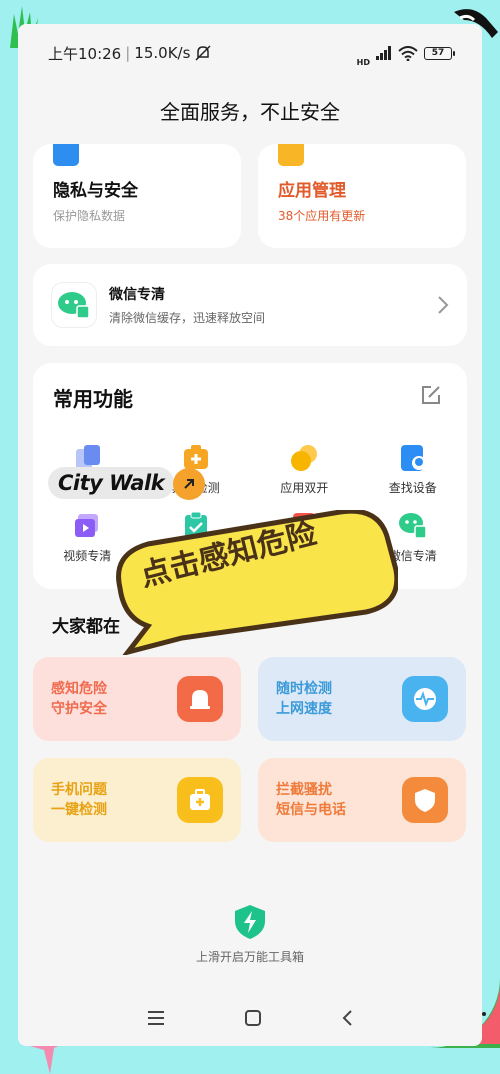  What do you see at coordinates (93, 399) in the screenshot?
I see `functions-title: 常用功能` at bounding box center [93, 399].